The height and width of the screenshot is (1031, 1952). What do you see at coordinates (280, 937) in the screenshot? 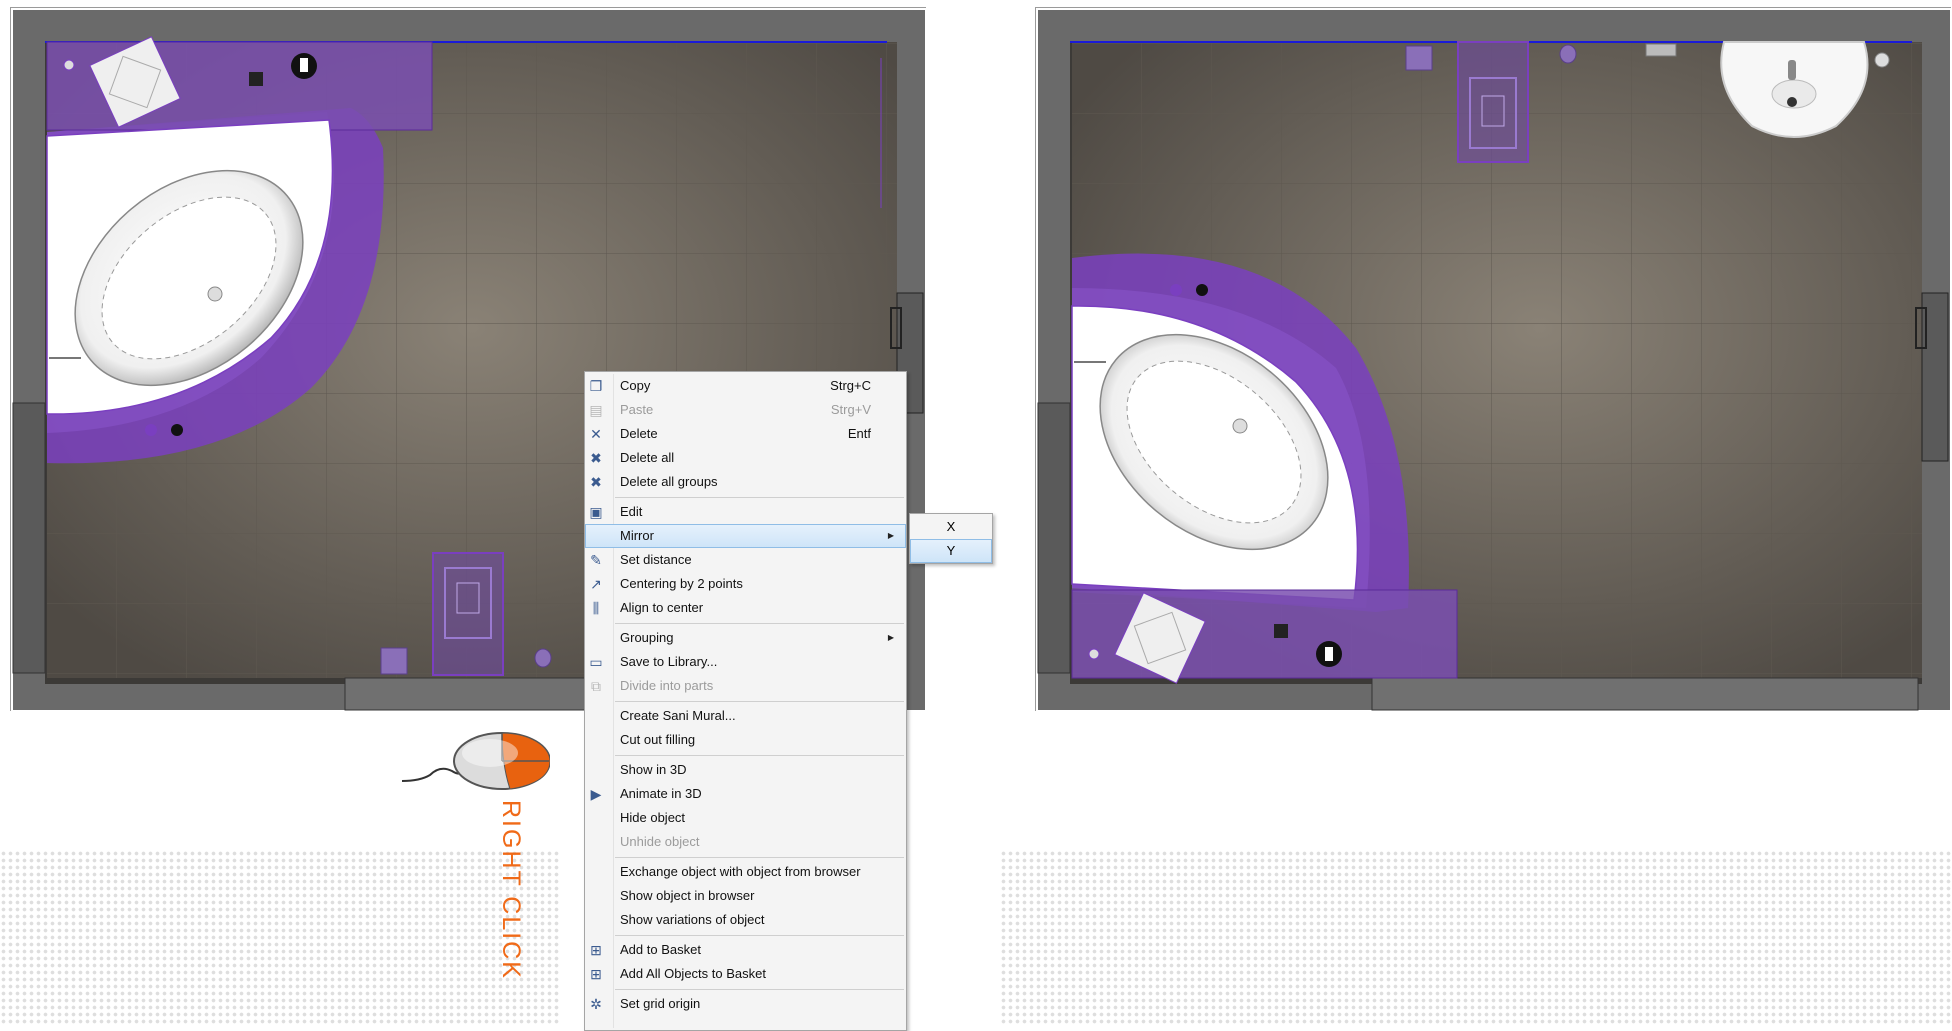
I see `halftone-decoration-left` at bounding box center [280, 937].